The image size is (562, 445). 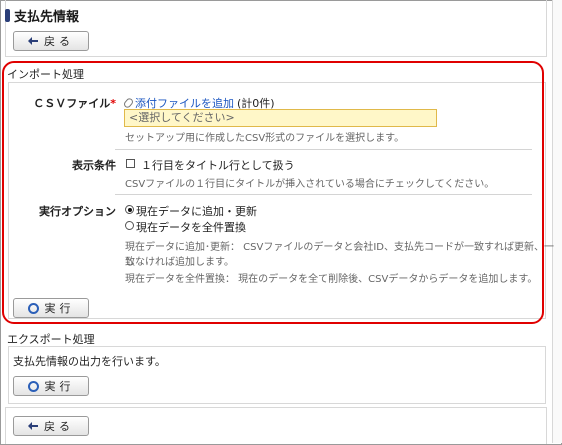 I want to click on vertical-scrollbar, so click(x=557, y=221).